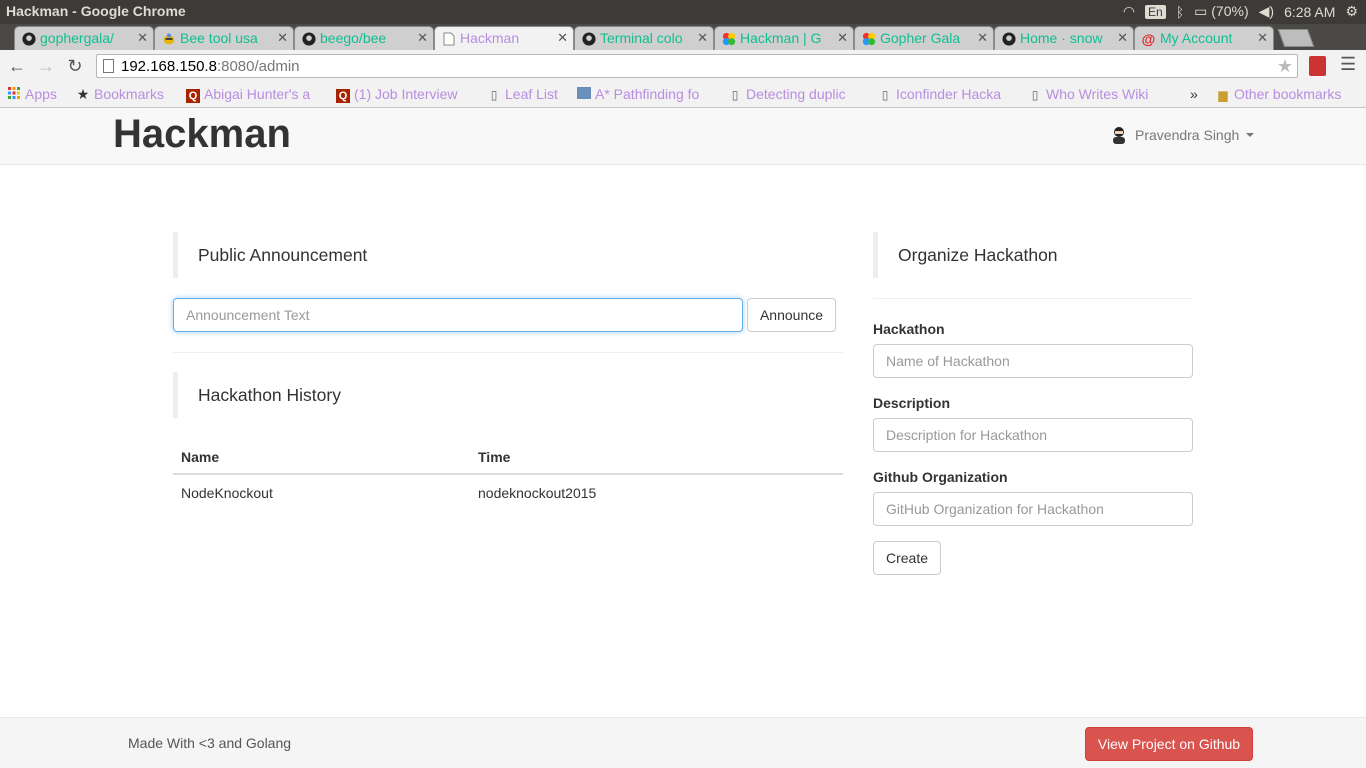 The height and width of the screenshot is (768, 1366). What do you see at coordinates (948, 94) in the screenshot?
I see `bookmark-link: ▯ Iconfinder Hacka` at bounding box center [948, 94].